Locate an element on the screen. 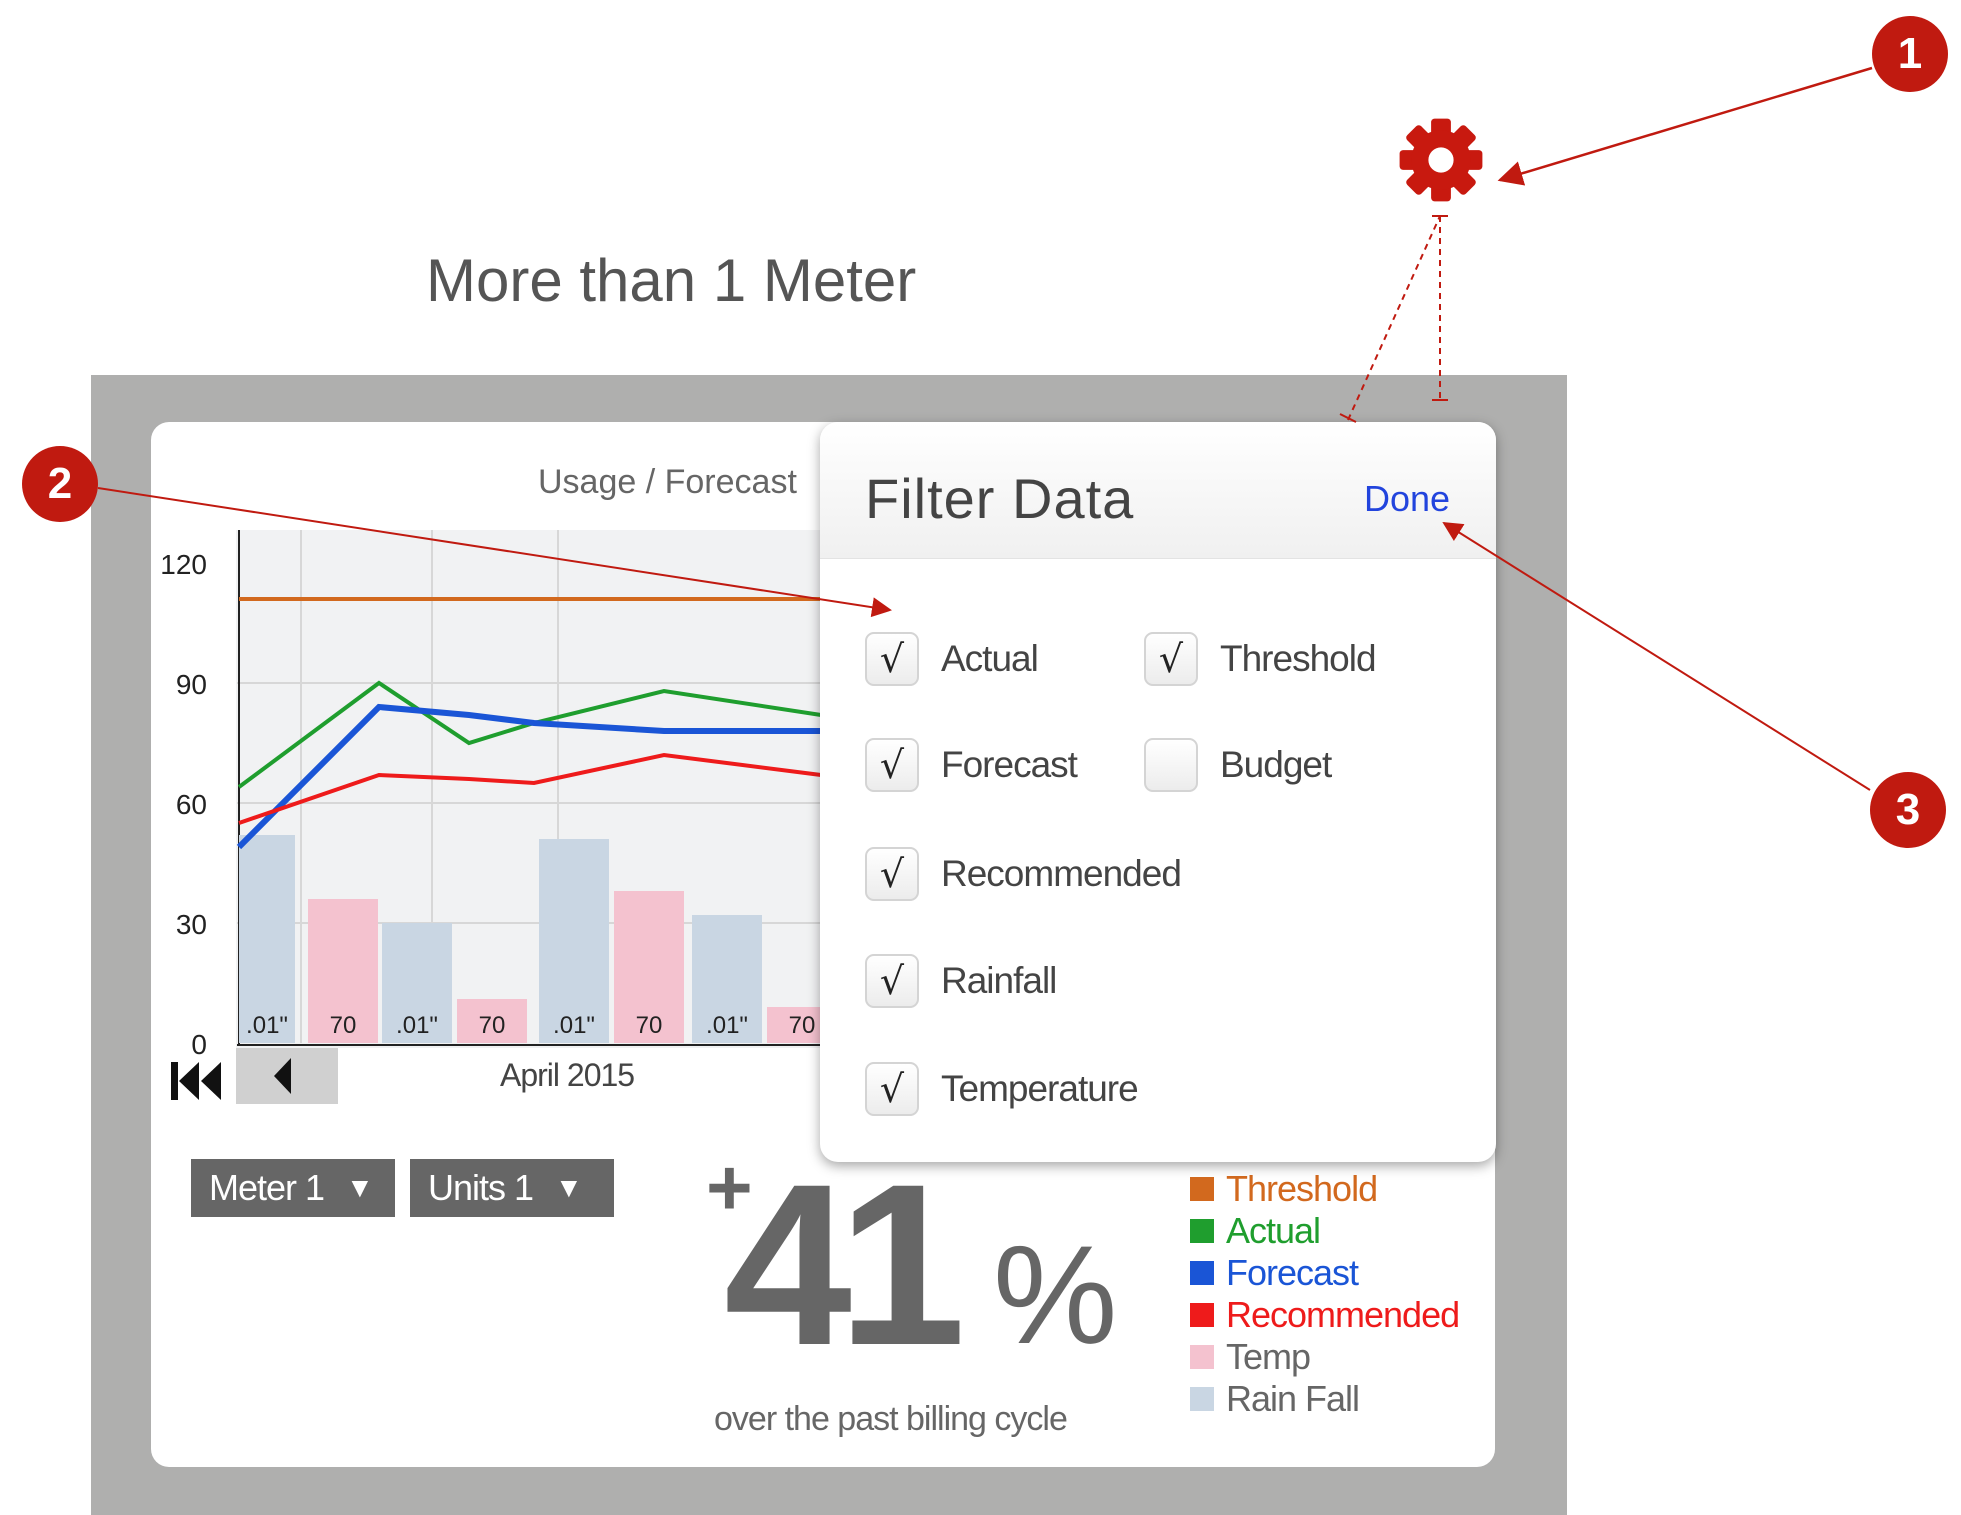  annotation-badge-1: 1 is located at coordinates (1910, 54).